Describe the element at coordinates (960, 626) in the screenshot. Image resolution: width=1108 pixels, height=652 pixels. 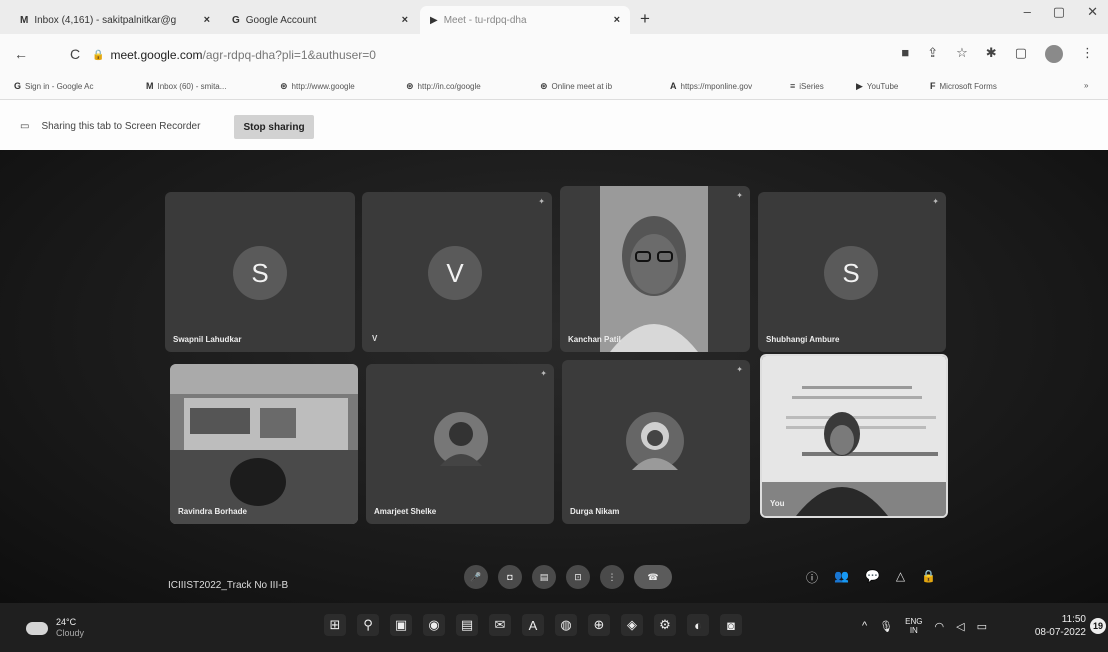
I see `volume-icon: ◁` at that location.